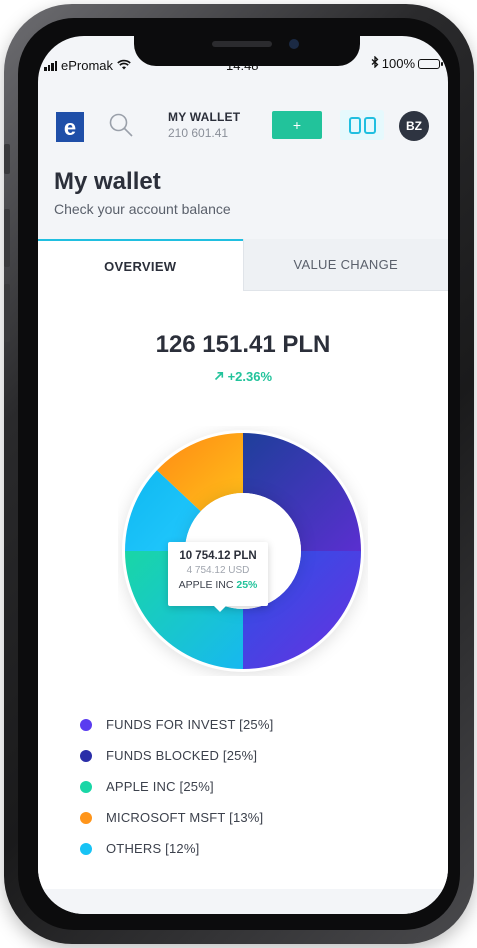 The image size is (477, 948). What do you see at coordinates (142, 209) in the screenshot?
I see `page-subtitle: Check your account balance` at bounding box center [142, 209].